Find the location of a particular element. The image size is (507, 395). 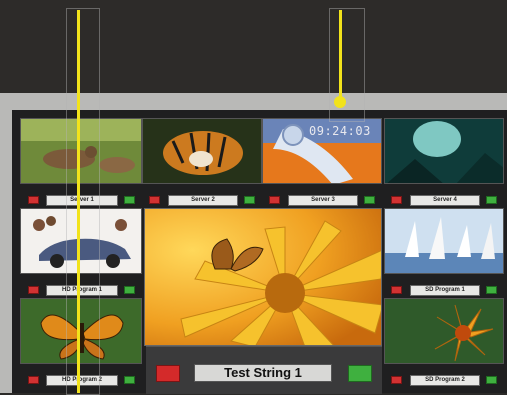

tile-label: SD Program 1 is located at coordinates (445, 290).